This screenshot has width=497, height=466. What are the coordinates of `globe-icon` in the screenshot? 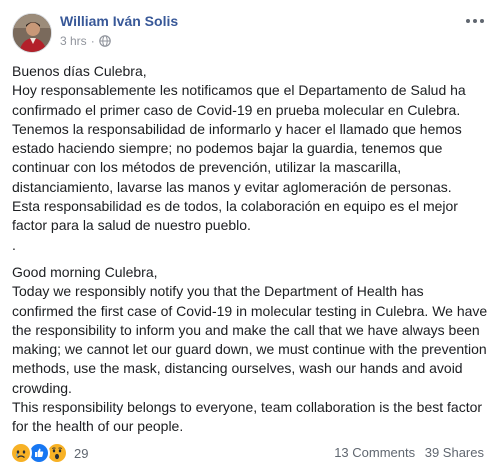 It's located at (104, 41).